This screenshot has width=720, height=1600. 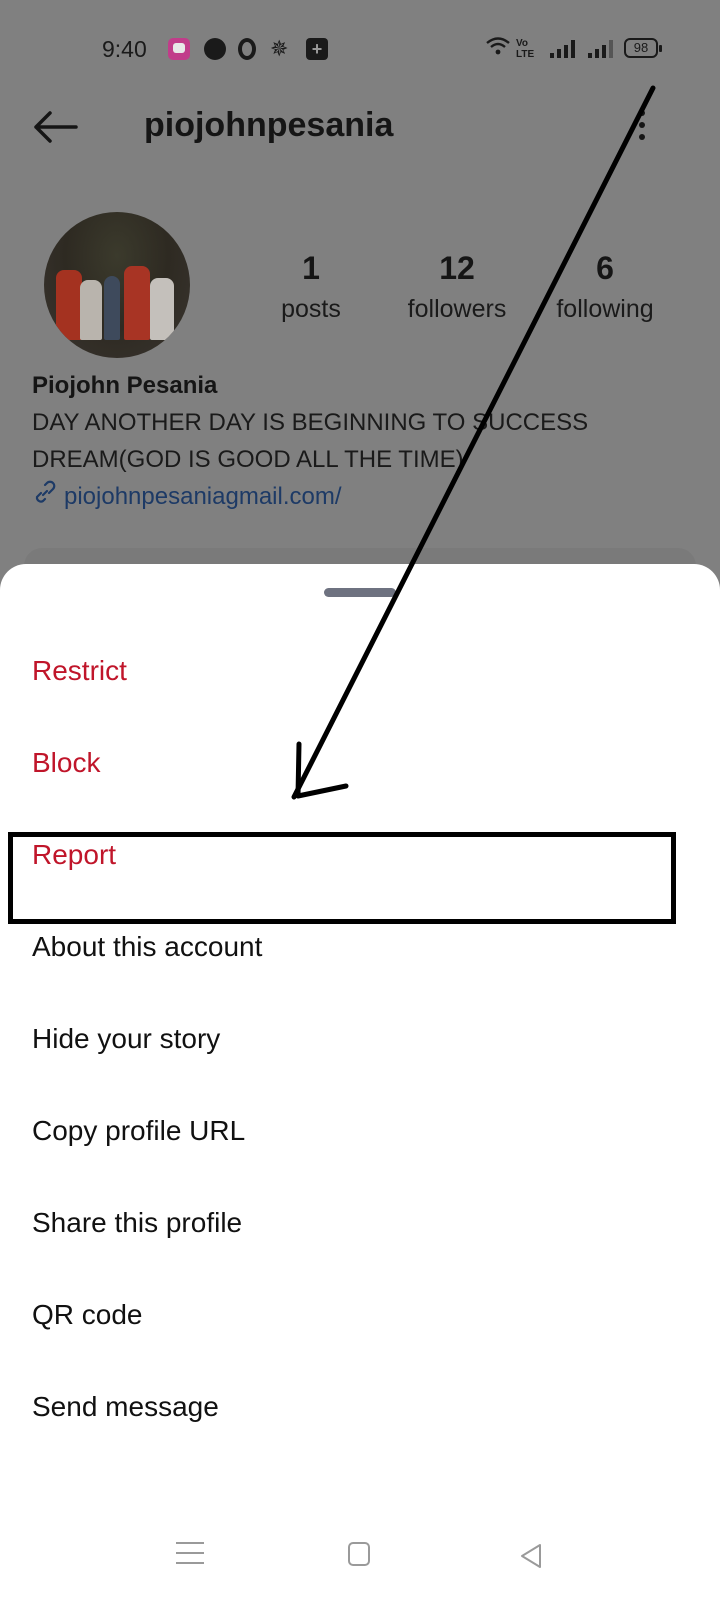 What do you see at coordinates (45, 496) in the screenshot?
I see `link-icon` at bounding box center [45, 496].